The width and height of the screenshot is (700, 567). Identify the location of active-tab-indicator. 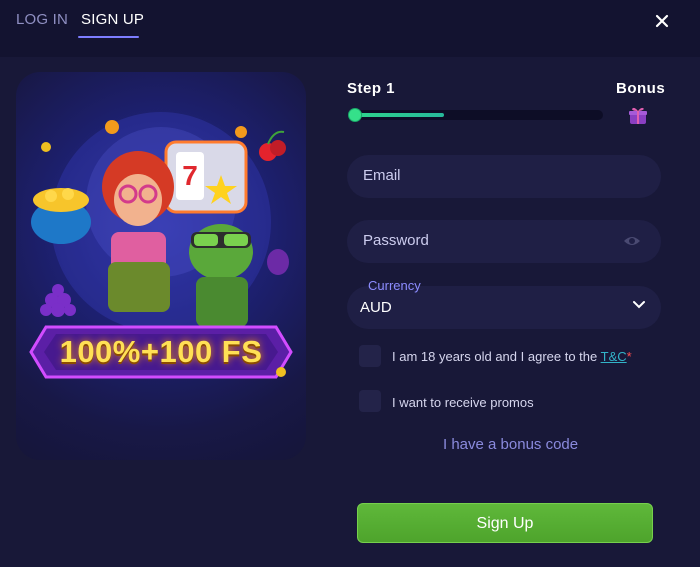
(108, 37).